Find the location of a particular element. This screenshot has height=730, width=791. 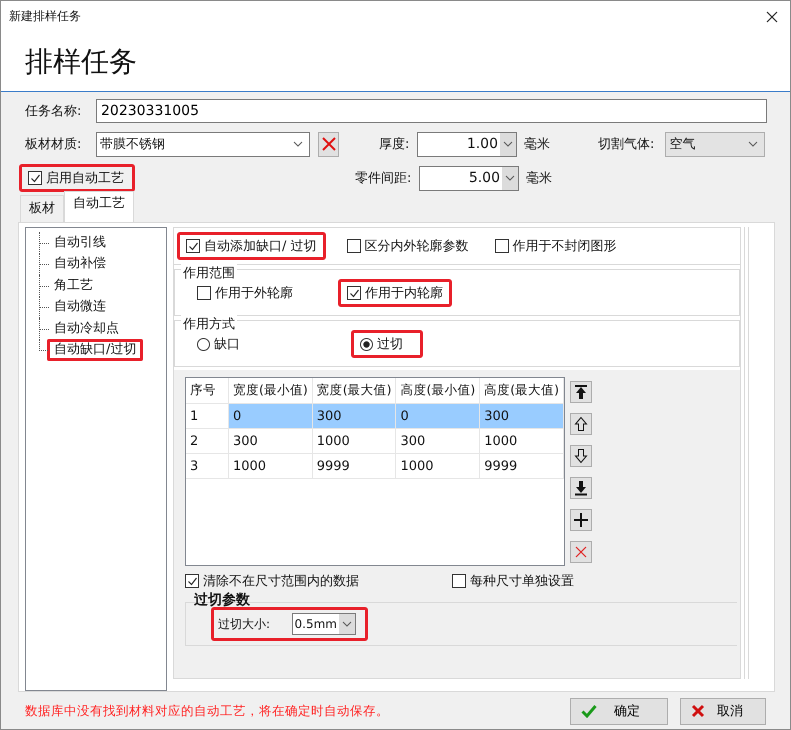

table-cell: 3 is located at coordinates (207, 466).